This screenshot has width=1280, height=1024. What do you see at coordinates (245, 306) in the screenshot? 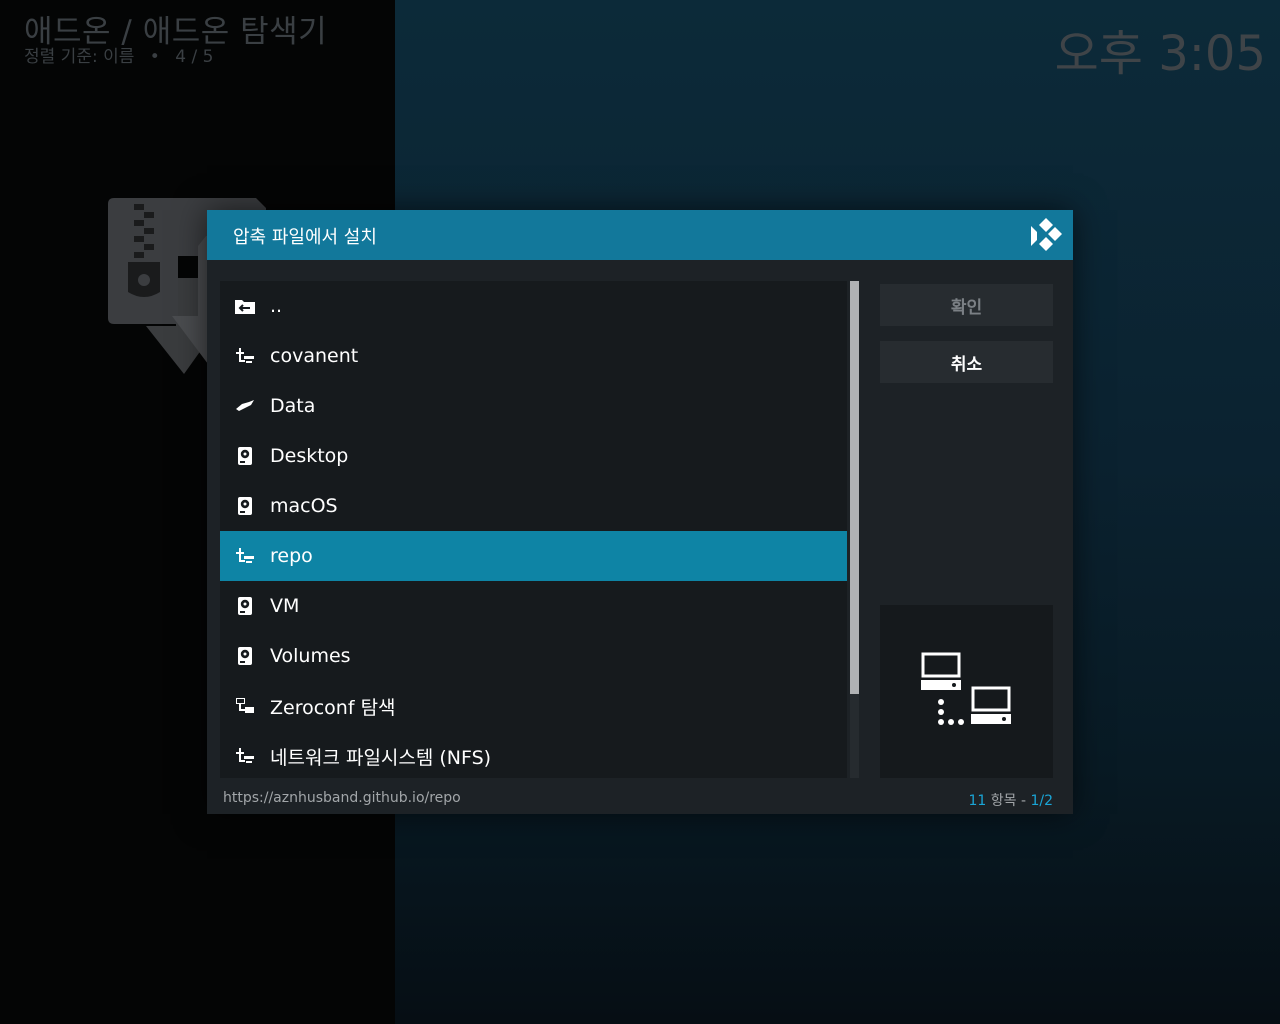
I see `folder-back-icon` at bounding box center [245, 306].